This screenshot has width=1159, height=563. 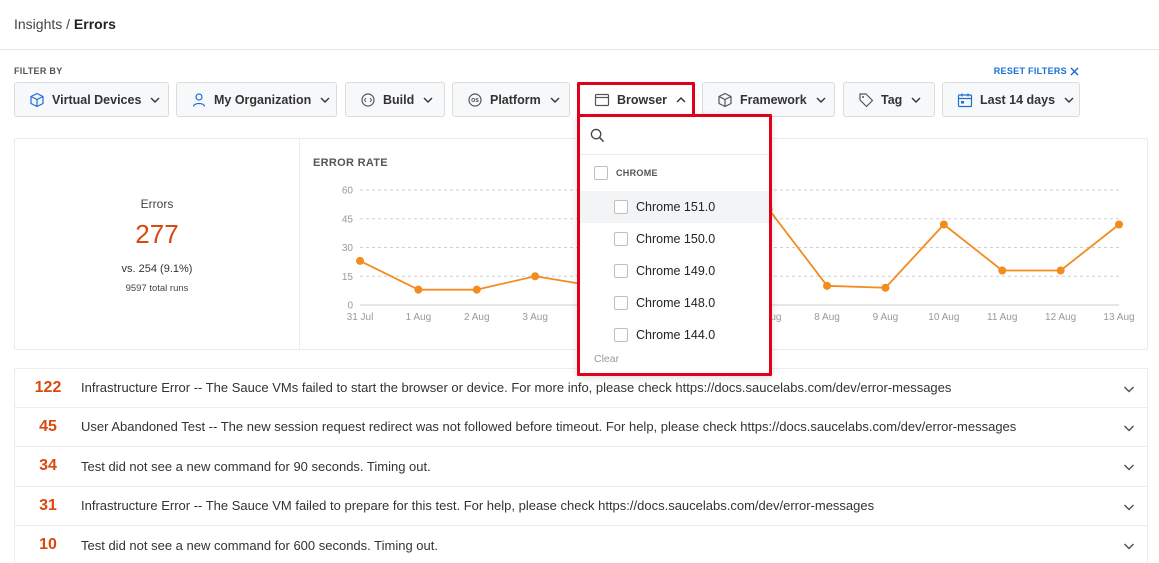 What do you see at coordinates (1074, 71) in the screenshot?
I see `close-icon` at bounding box center [1074, 71].